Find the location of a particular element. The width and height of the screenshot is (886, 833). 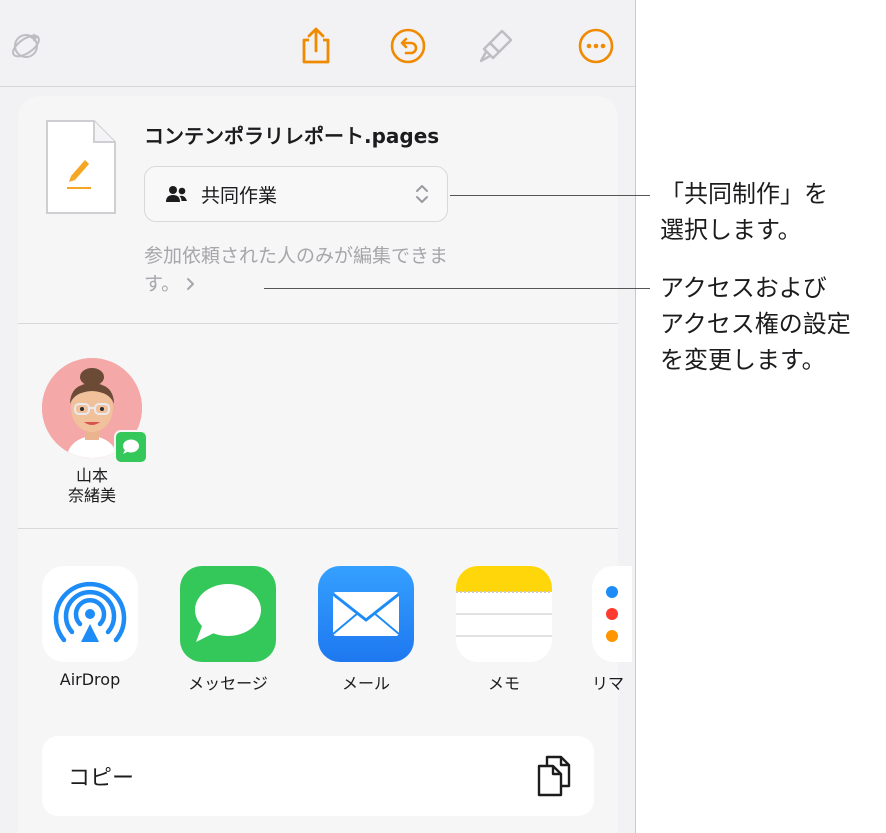

contact-name-line1: 山本 is located at coordinates (91, 475).